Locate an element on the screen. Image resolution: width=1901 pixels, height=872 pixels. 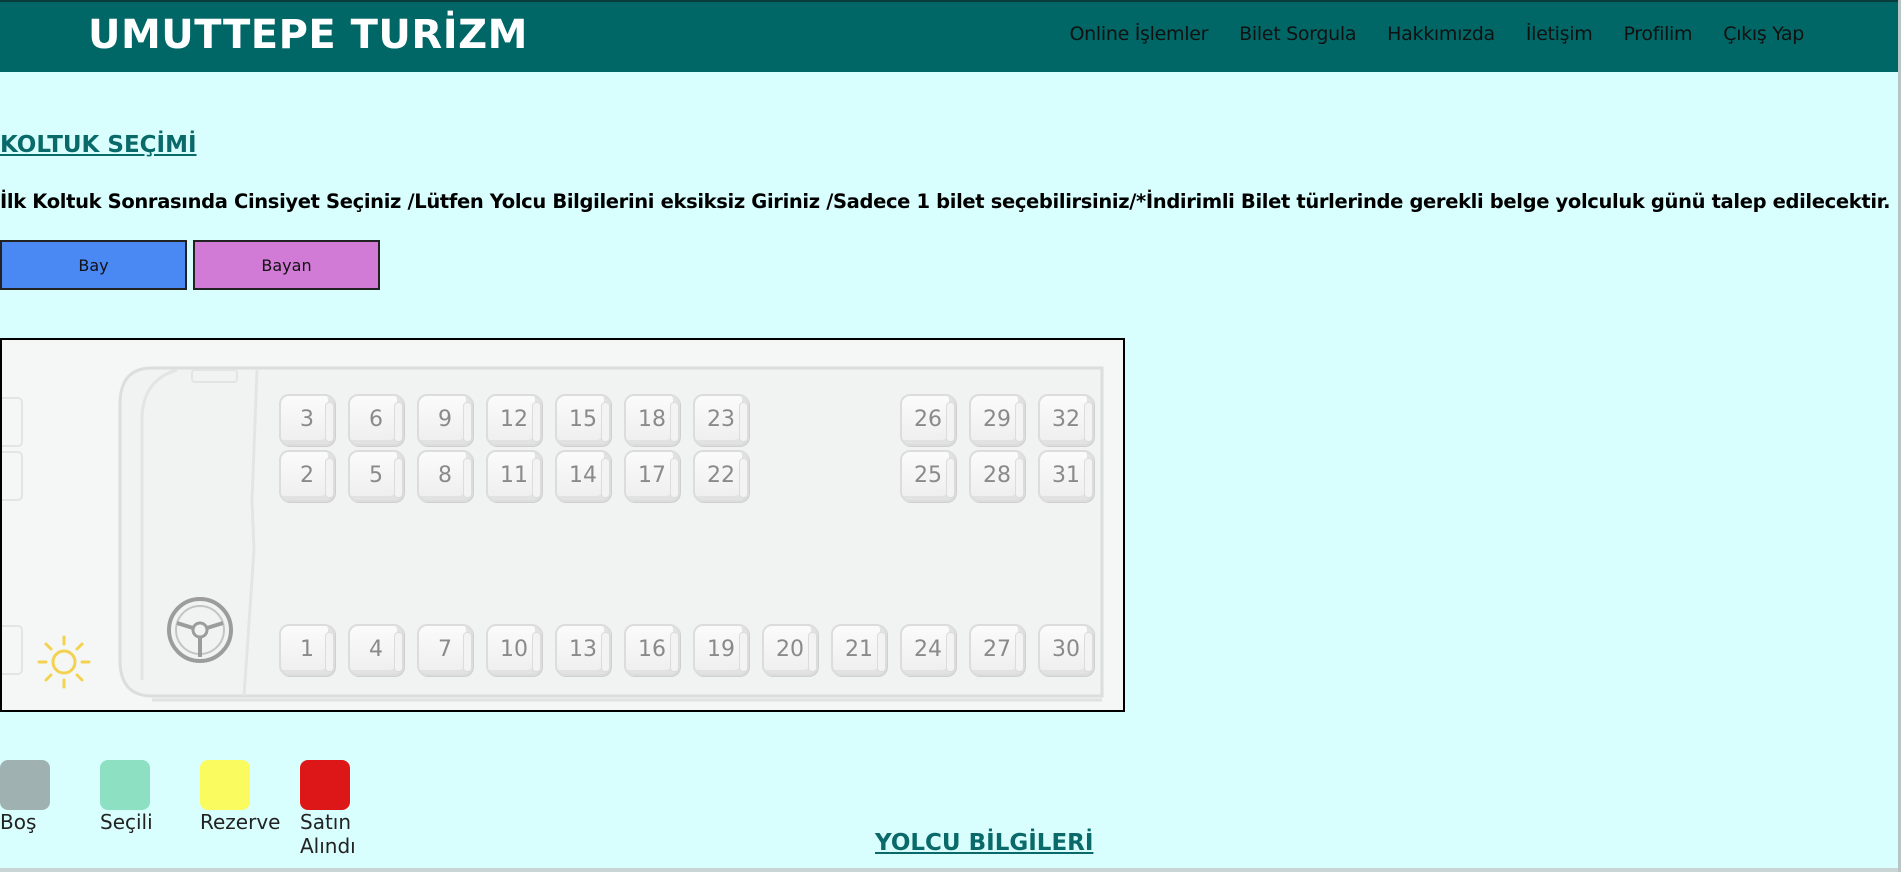
gender-female-button: Bayan is located at coordinates (286, 265).